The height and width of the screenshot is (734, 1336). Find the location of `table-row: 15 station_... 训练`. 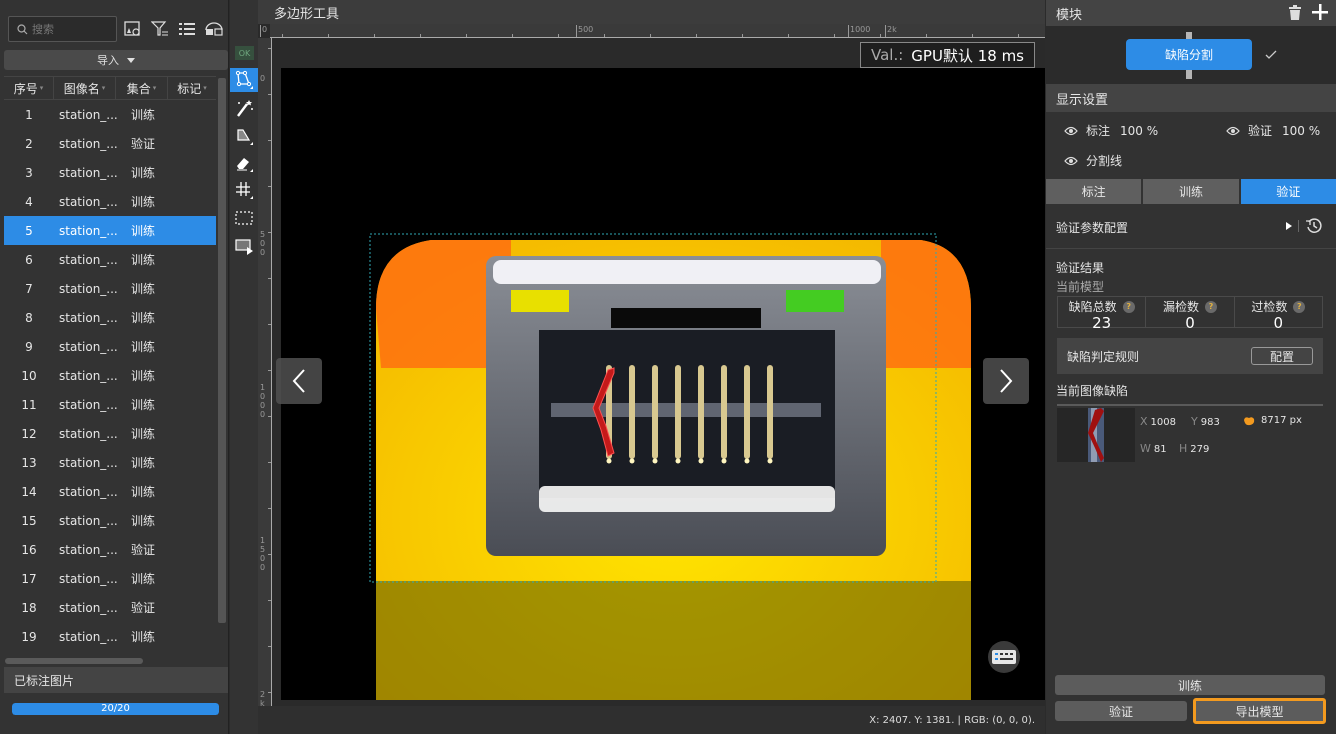

table-row: 15 station_... 训练 is located at coordinates (110, 520).